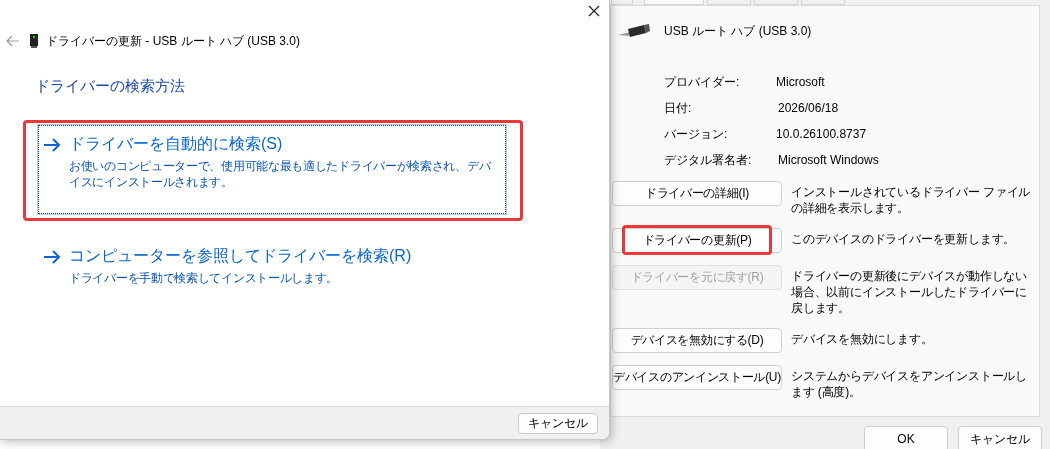 This screenshot has width=1050, height=449. I want to click on back-arrow-icon, so click(13, 41).